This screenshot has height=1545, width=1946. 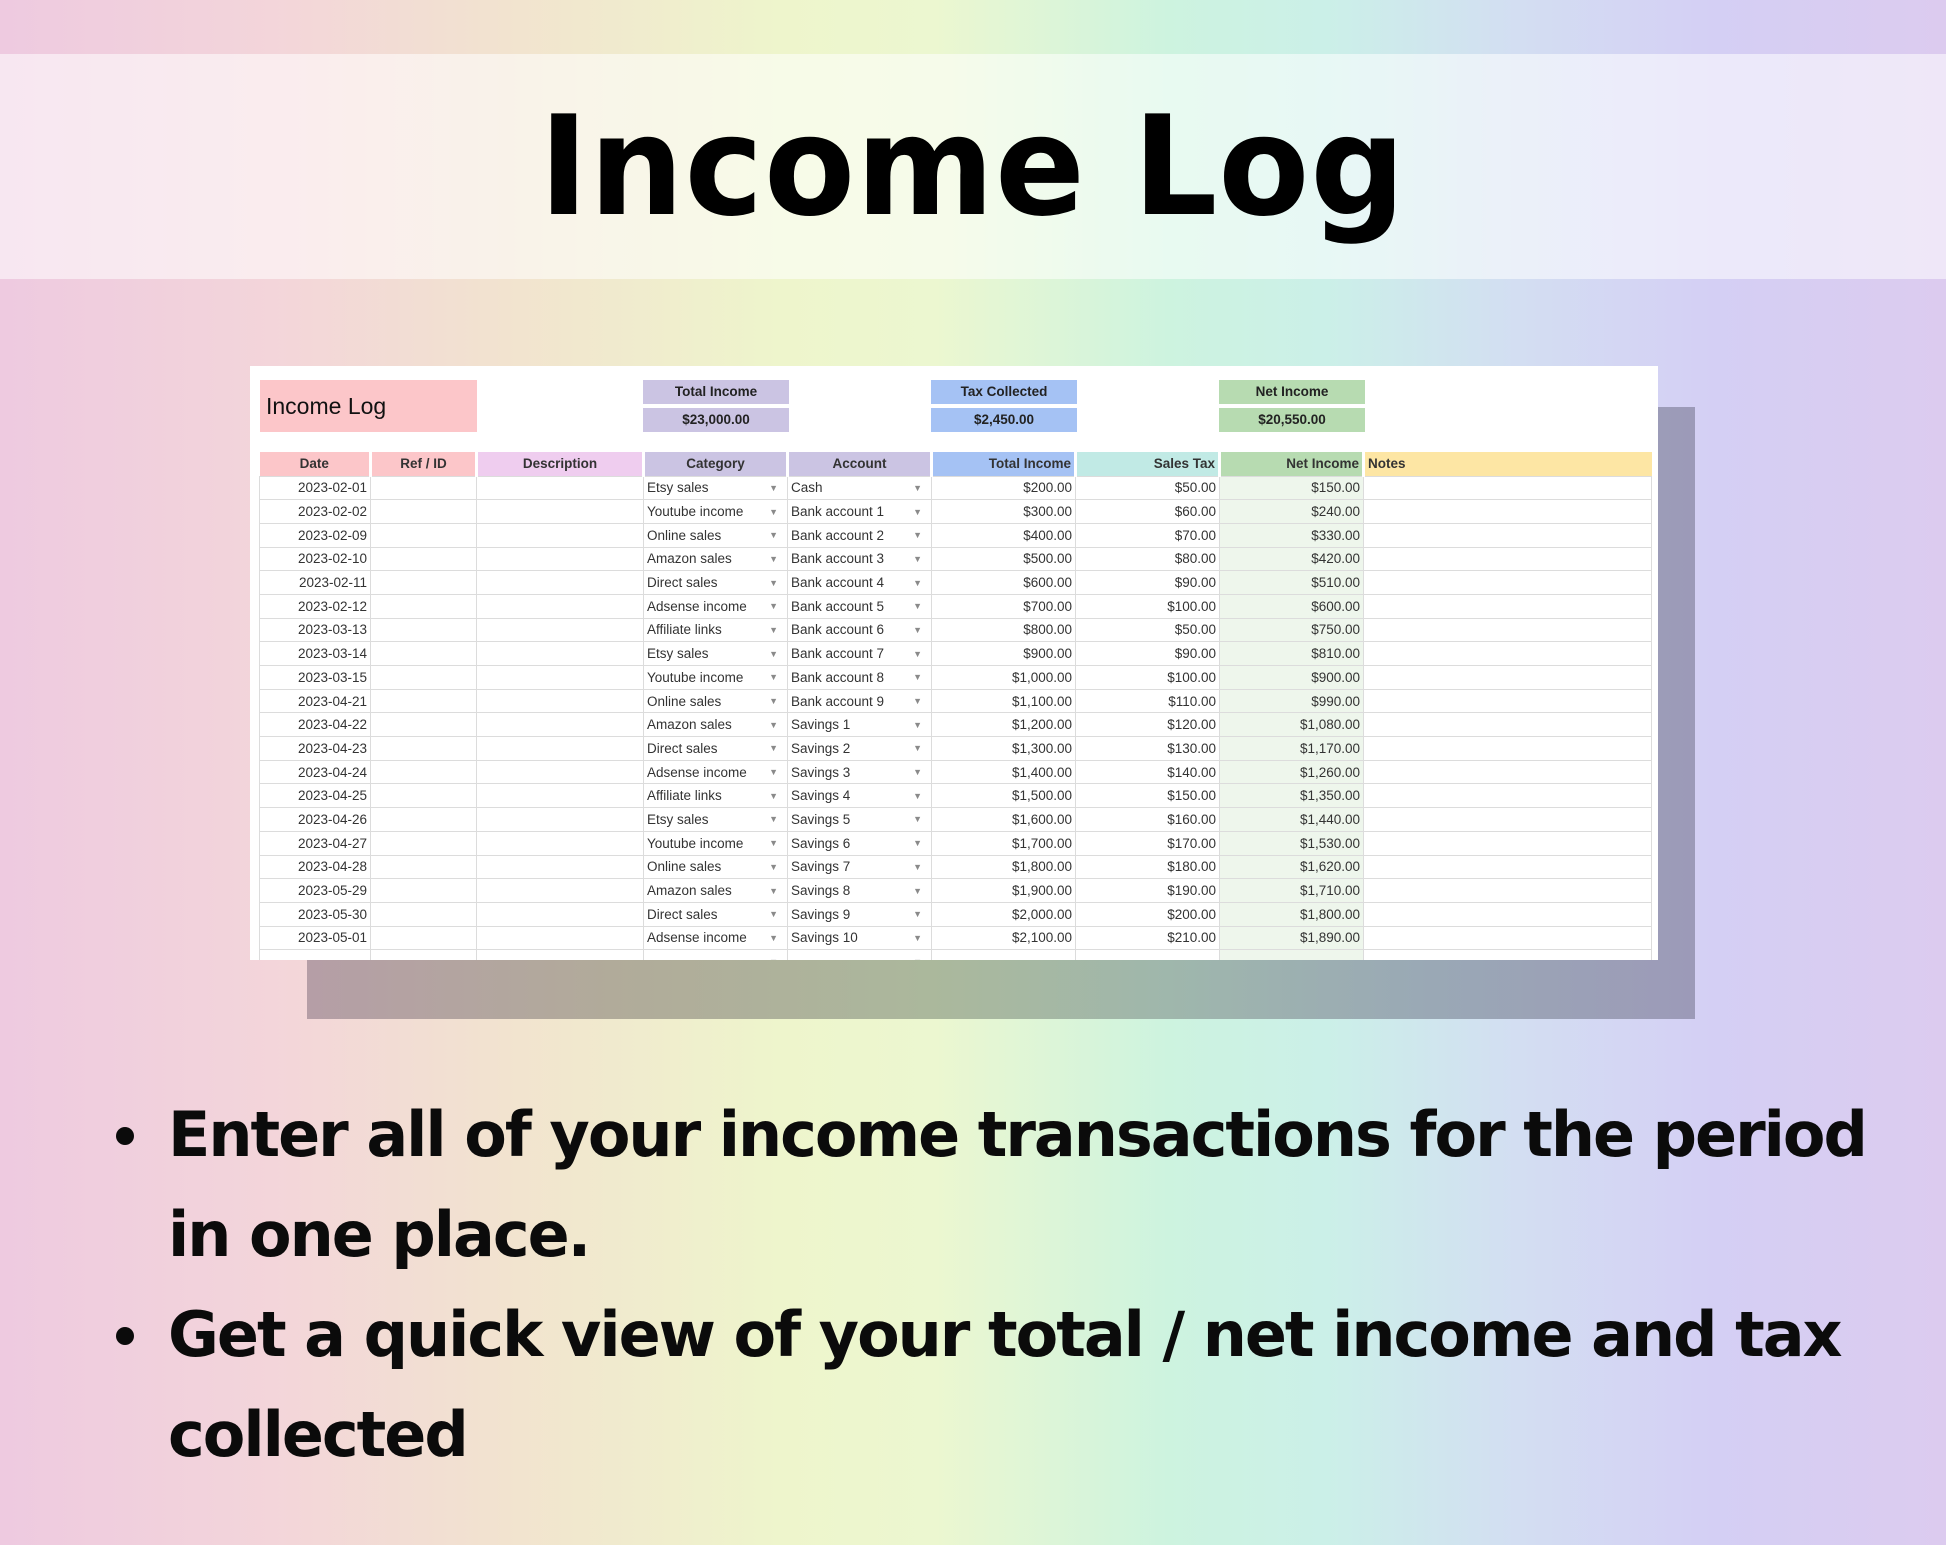 I want to click on cell-net-income: $1,800.00, so click(x=1291, y=914).